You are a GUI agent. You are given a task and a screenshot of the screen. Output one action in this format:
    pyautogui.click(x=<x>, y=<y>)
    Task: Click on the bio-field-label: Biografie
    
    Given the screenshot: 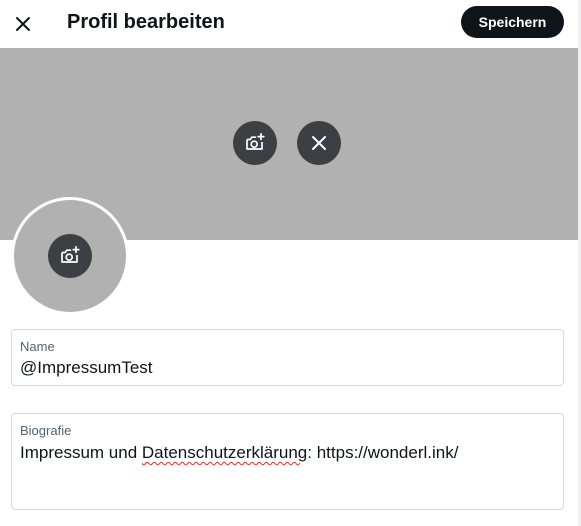 What is the action you would take?
    pyautogui.click(x=46, y=430)
    